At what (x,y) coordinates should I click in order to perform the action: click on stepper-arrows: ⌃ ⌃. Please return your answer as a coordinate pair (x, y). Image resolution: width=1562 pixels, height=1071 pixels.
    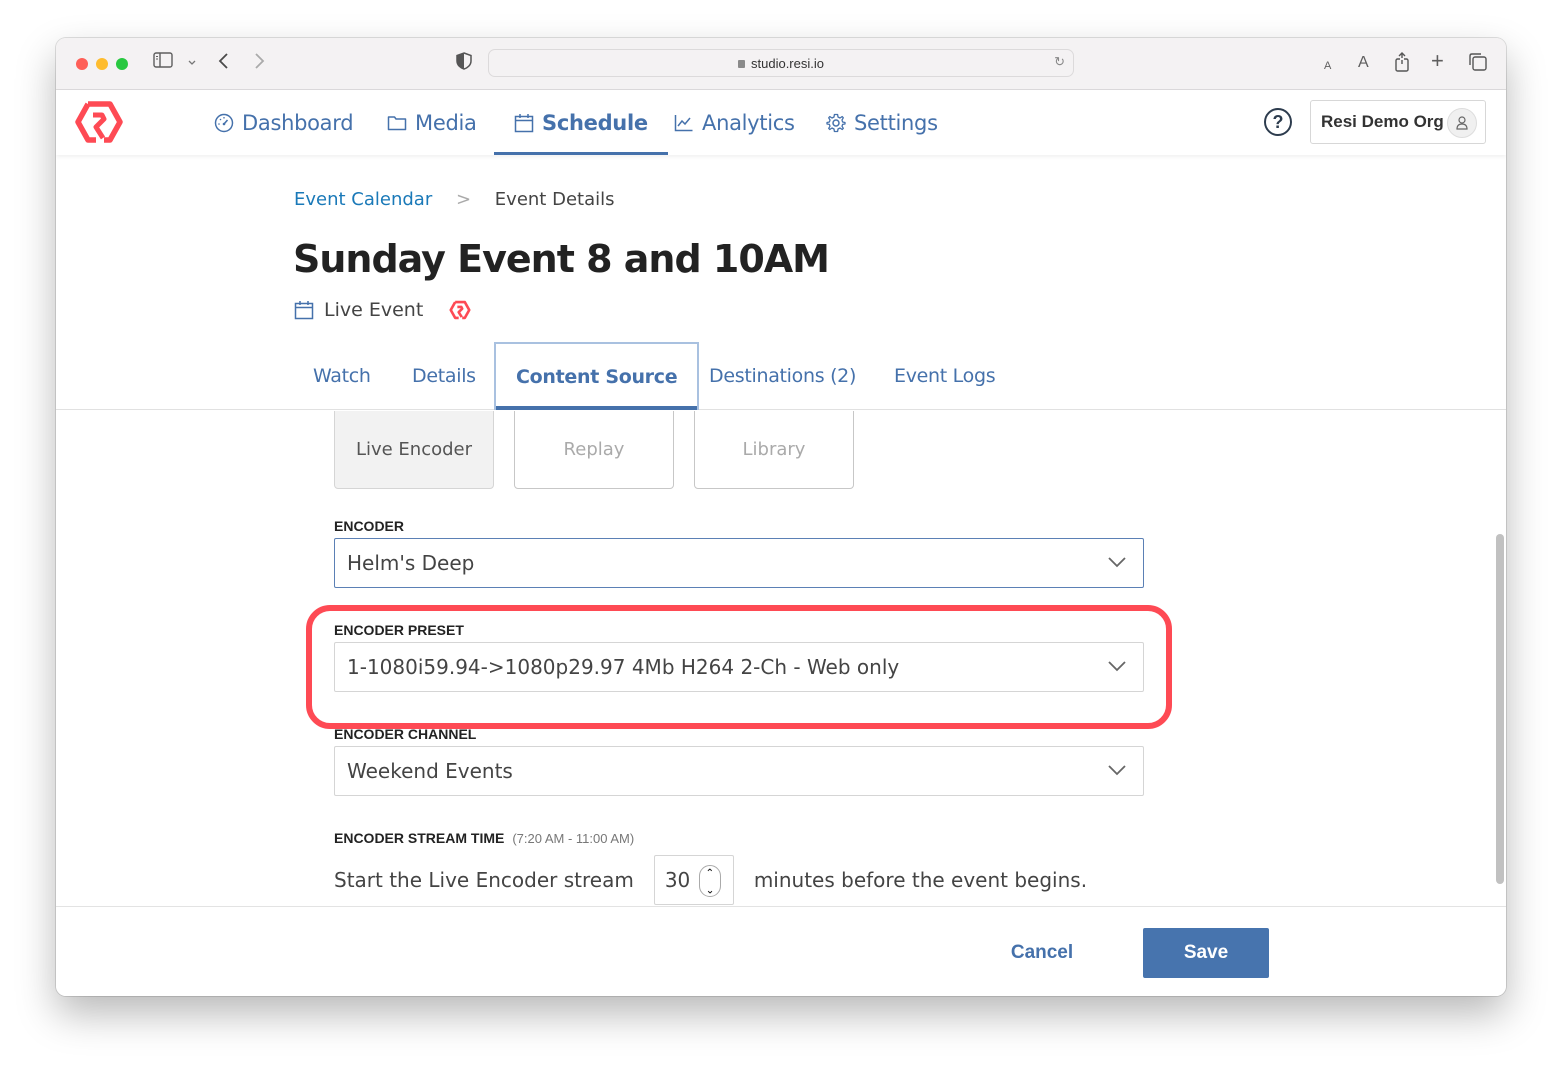
    Looking at the image, I should click on (709, 881).